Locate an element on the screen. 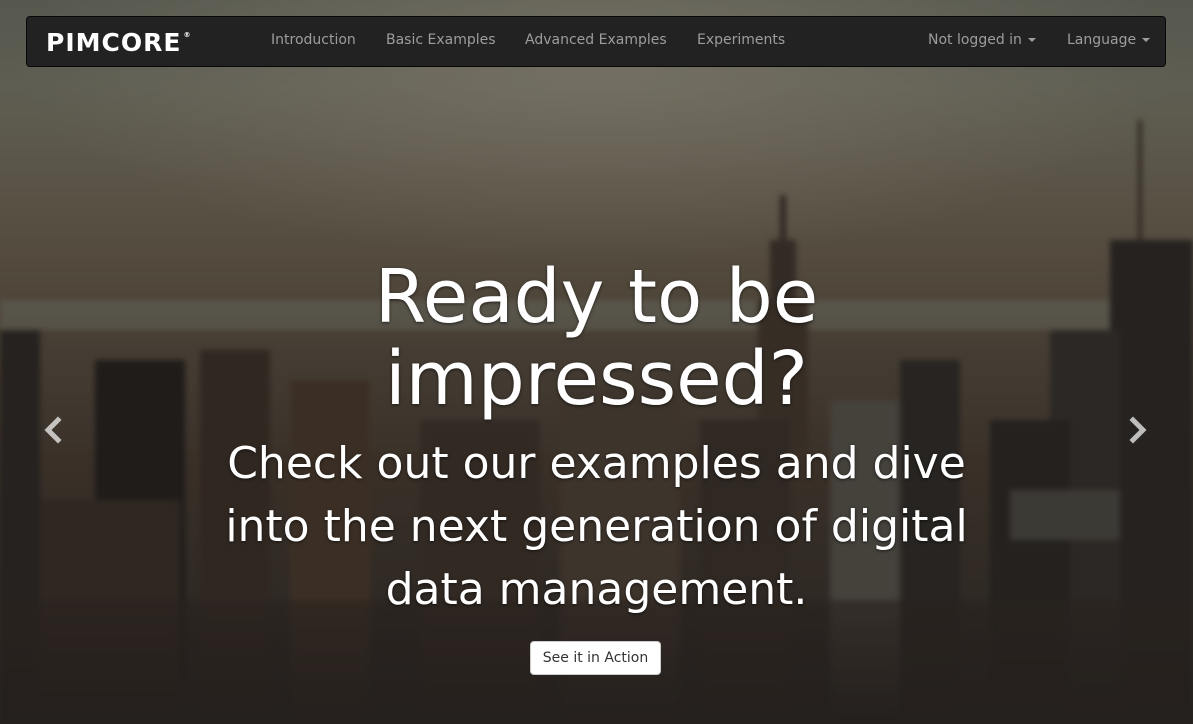  chevron-right-icon is located at coordinates (1138, 430).